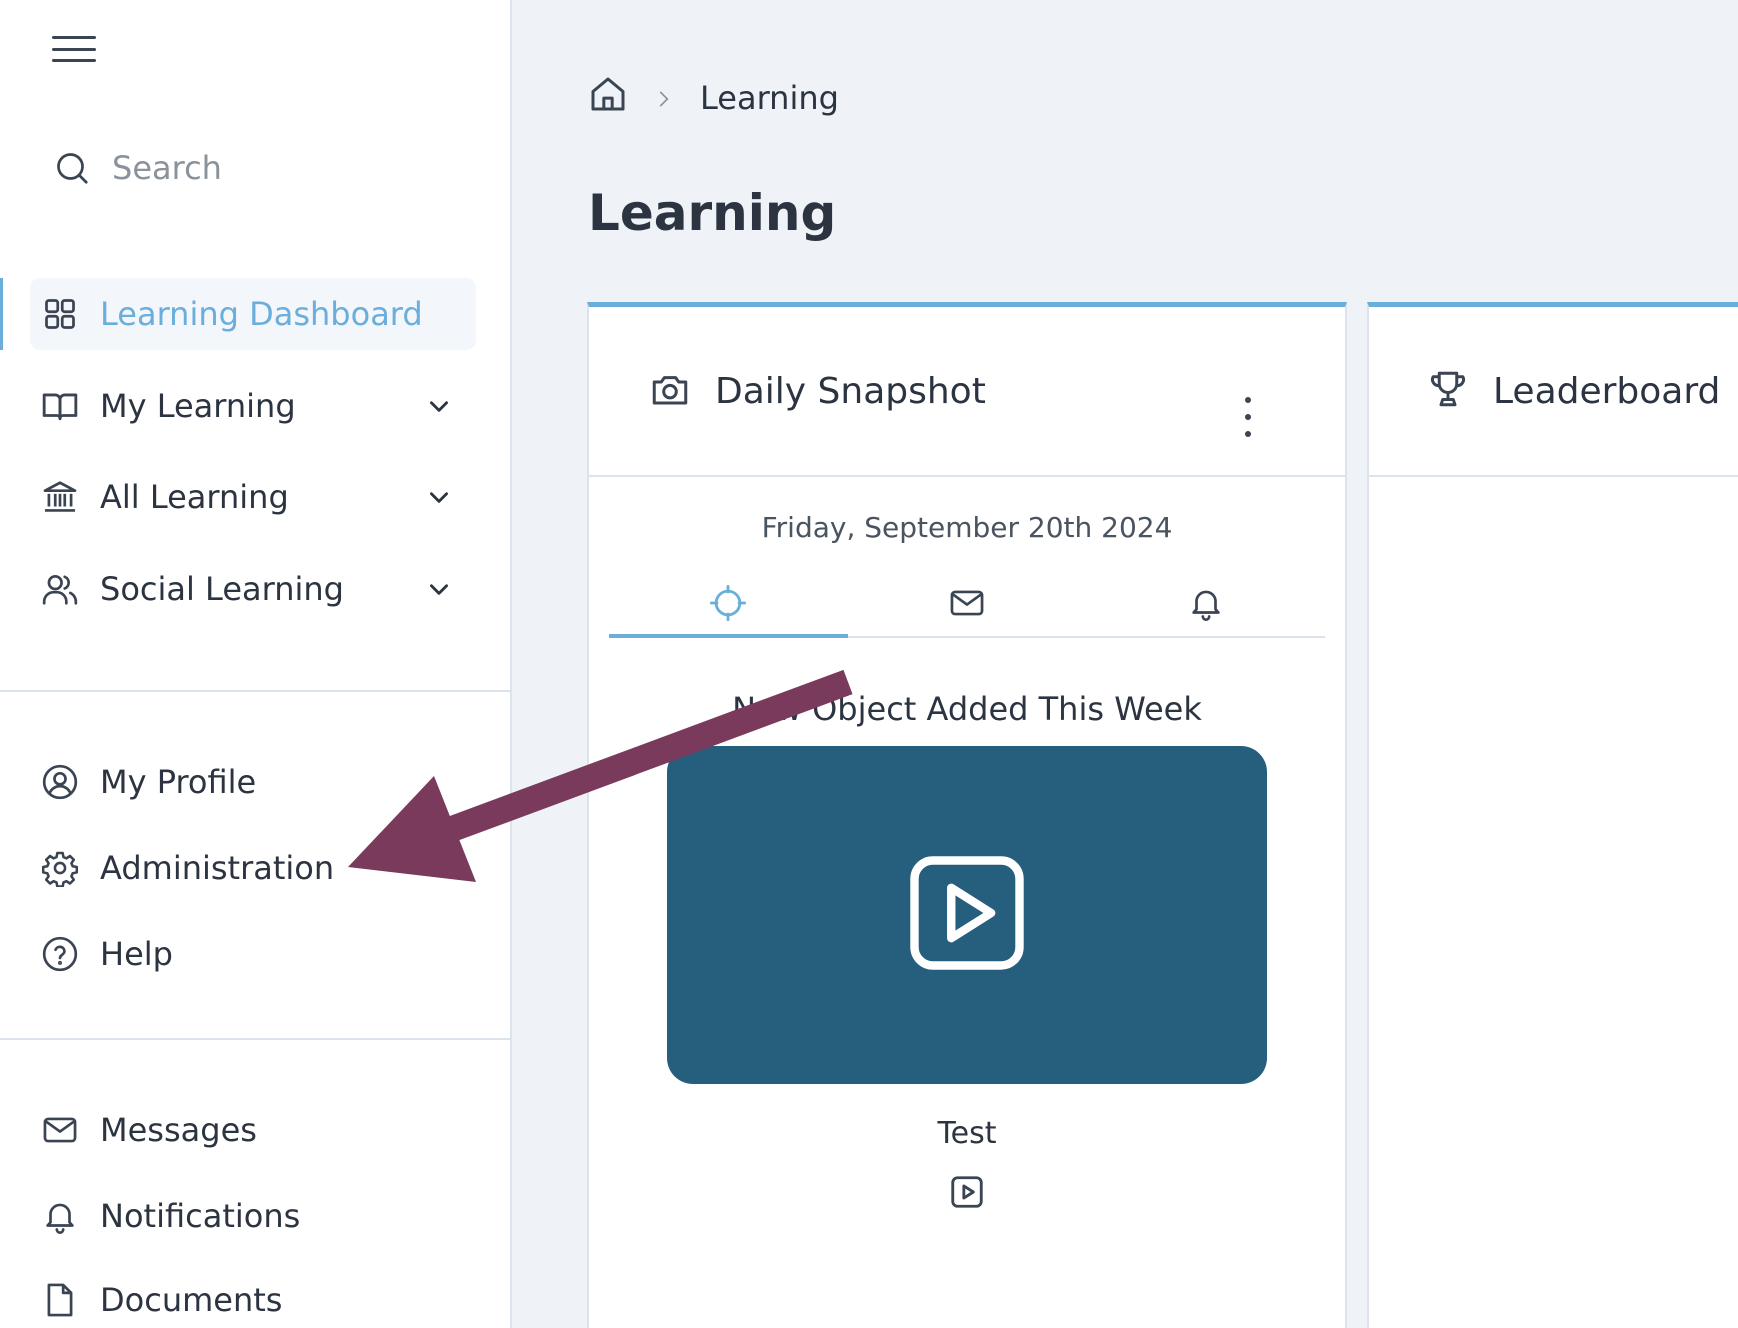 The height and width of the screenshot is (1328, 1738). I want to click on tab-notifications, so click(1205, 605).